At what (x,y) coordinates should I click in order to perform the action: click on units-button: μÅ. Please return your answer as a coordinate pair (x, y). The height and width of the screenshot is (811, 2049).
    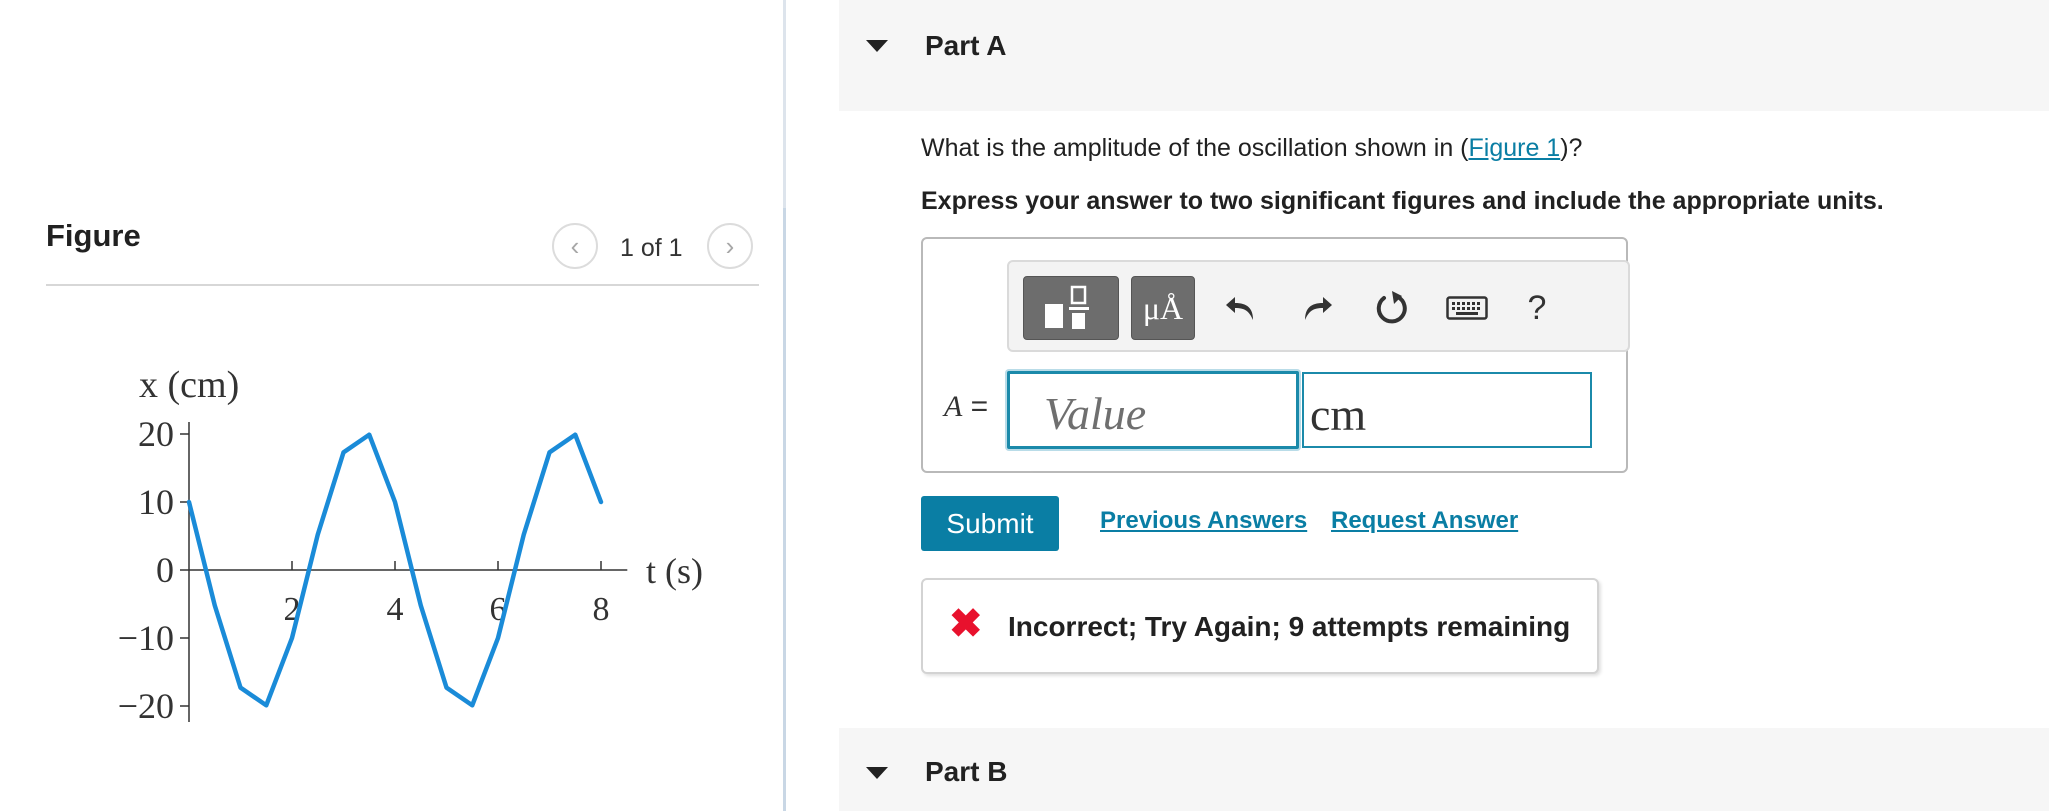
    Looking at the image, I should click on (1163, 308).